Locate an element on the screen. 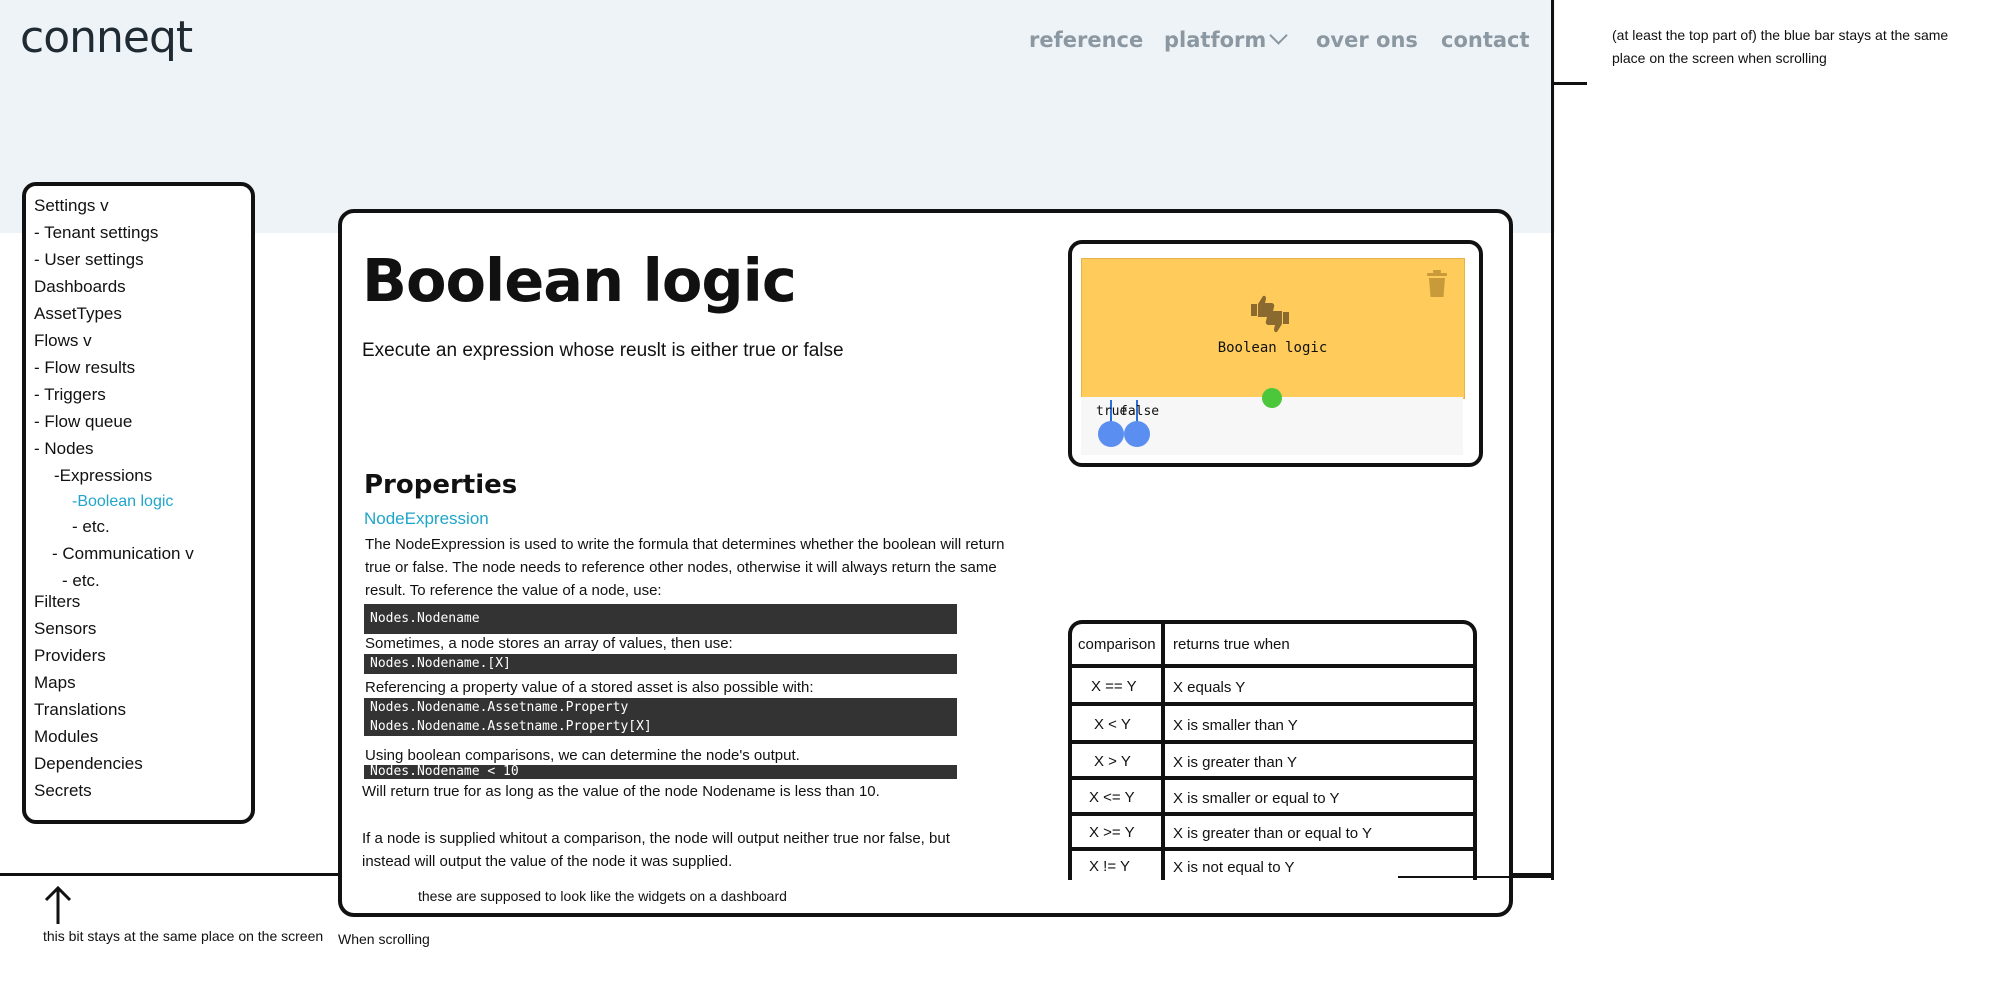 Image resolution: width=2016 pixels, height=983 pixels. nav-platform-label: platform is located at coordinates (1215, 40).